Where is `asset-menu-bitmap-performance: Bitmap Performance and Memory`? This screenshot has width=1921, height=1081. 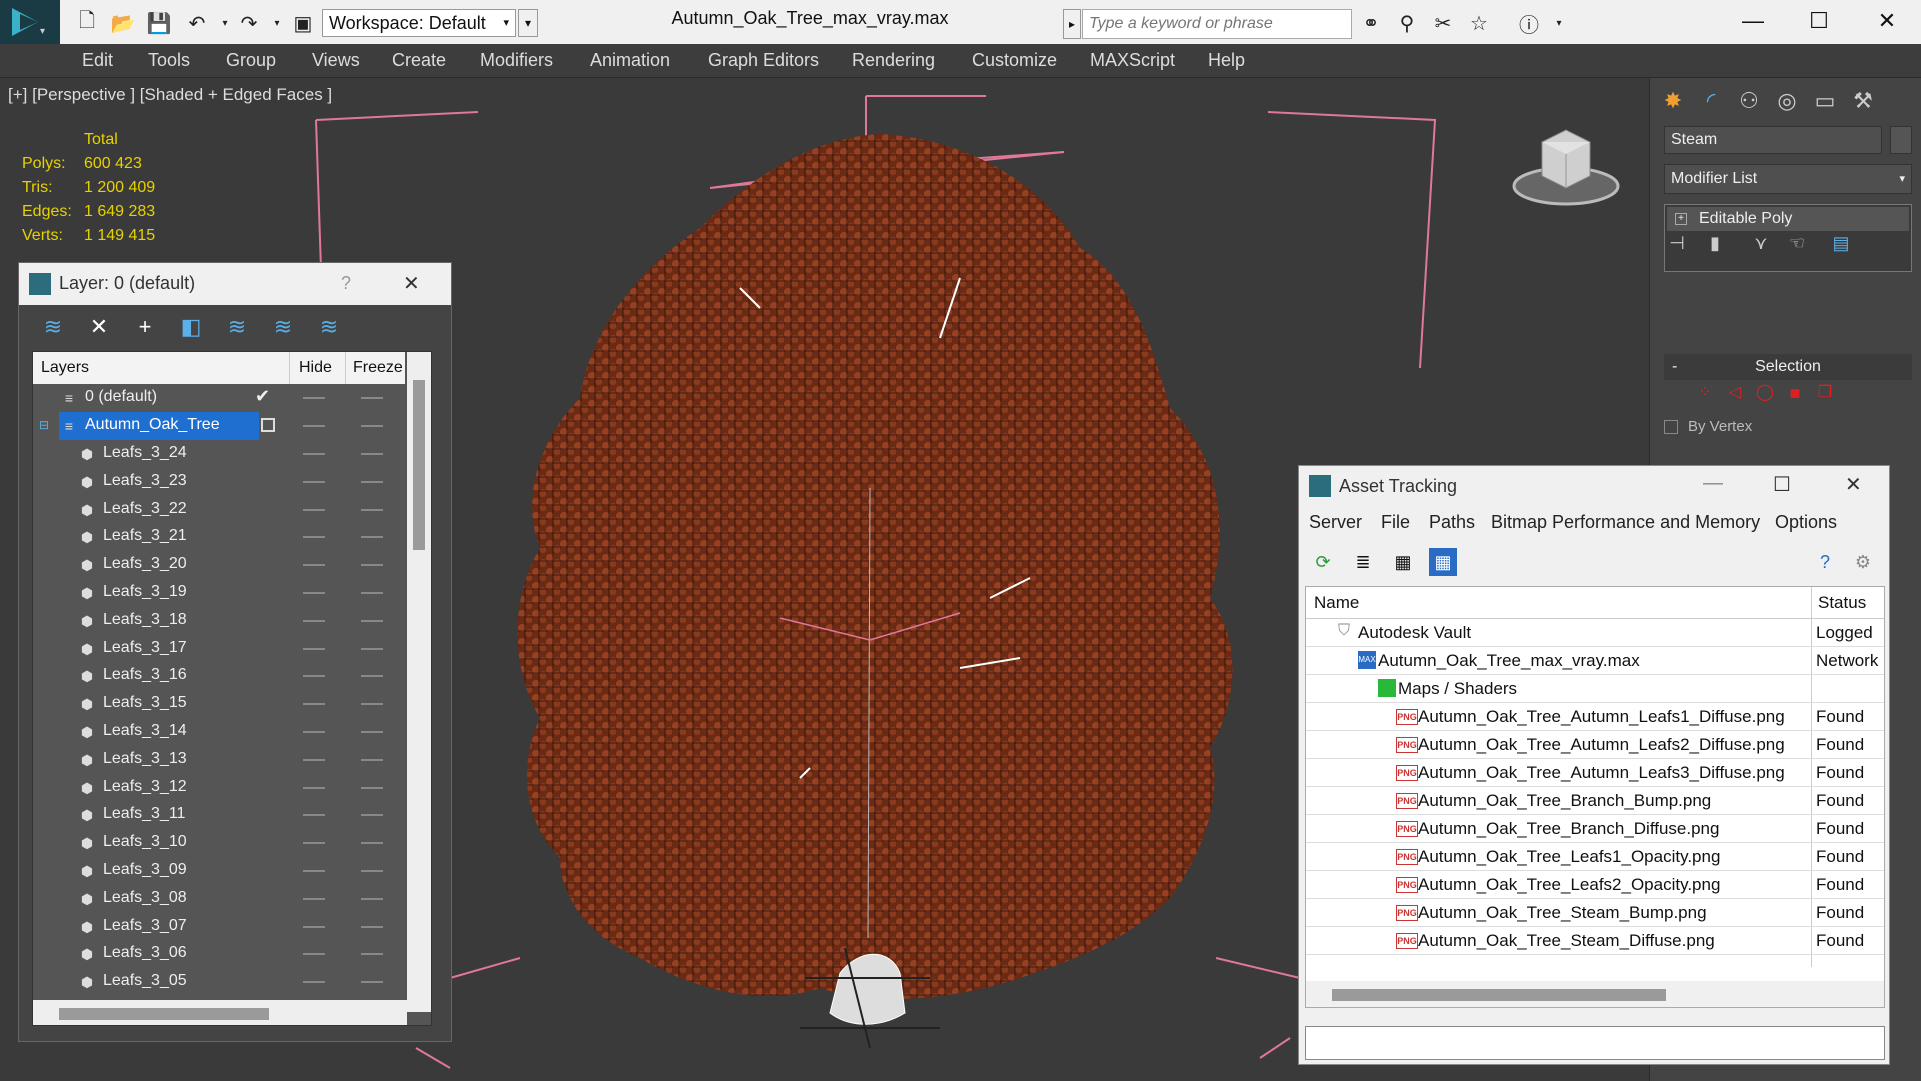 asset-menu-bitmap-performance: Bitmap Performance and Memory is located at coordinates (1625, 522).